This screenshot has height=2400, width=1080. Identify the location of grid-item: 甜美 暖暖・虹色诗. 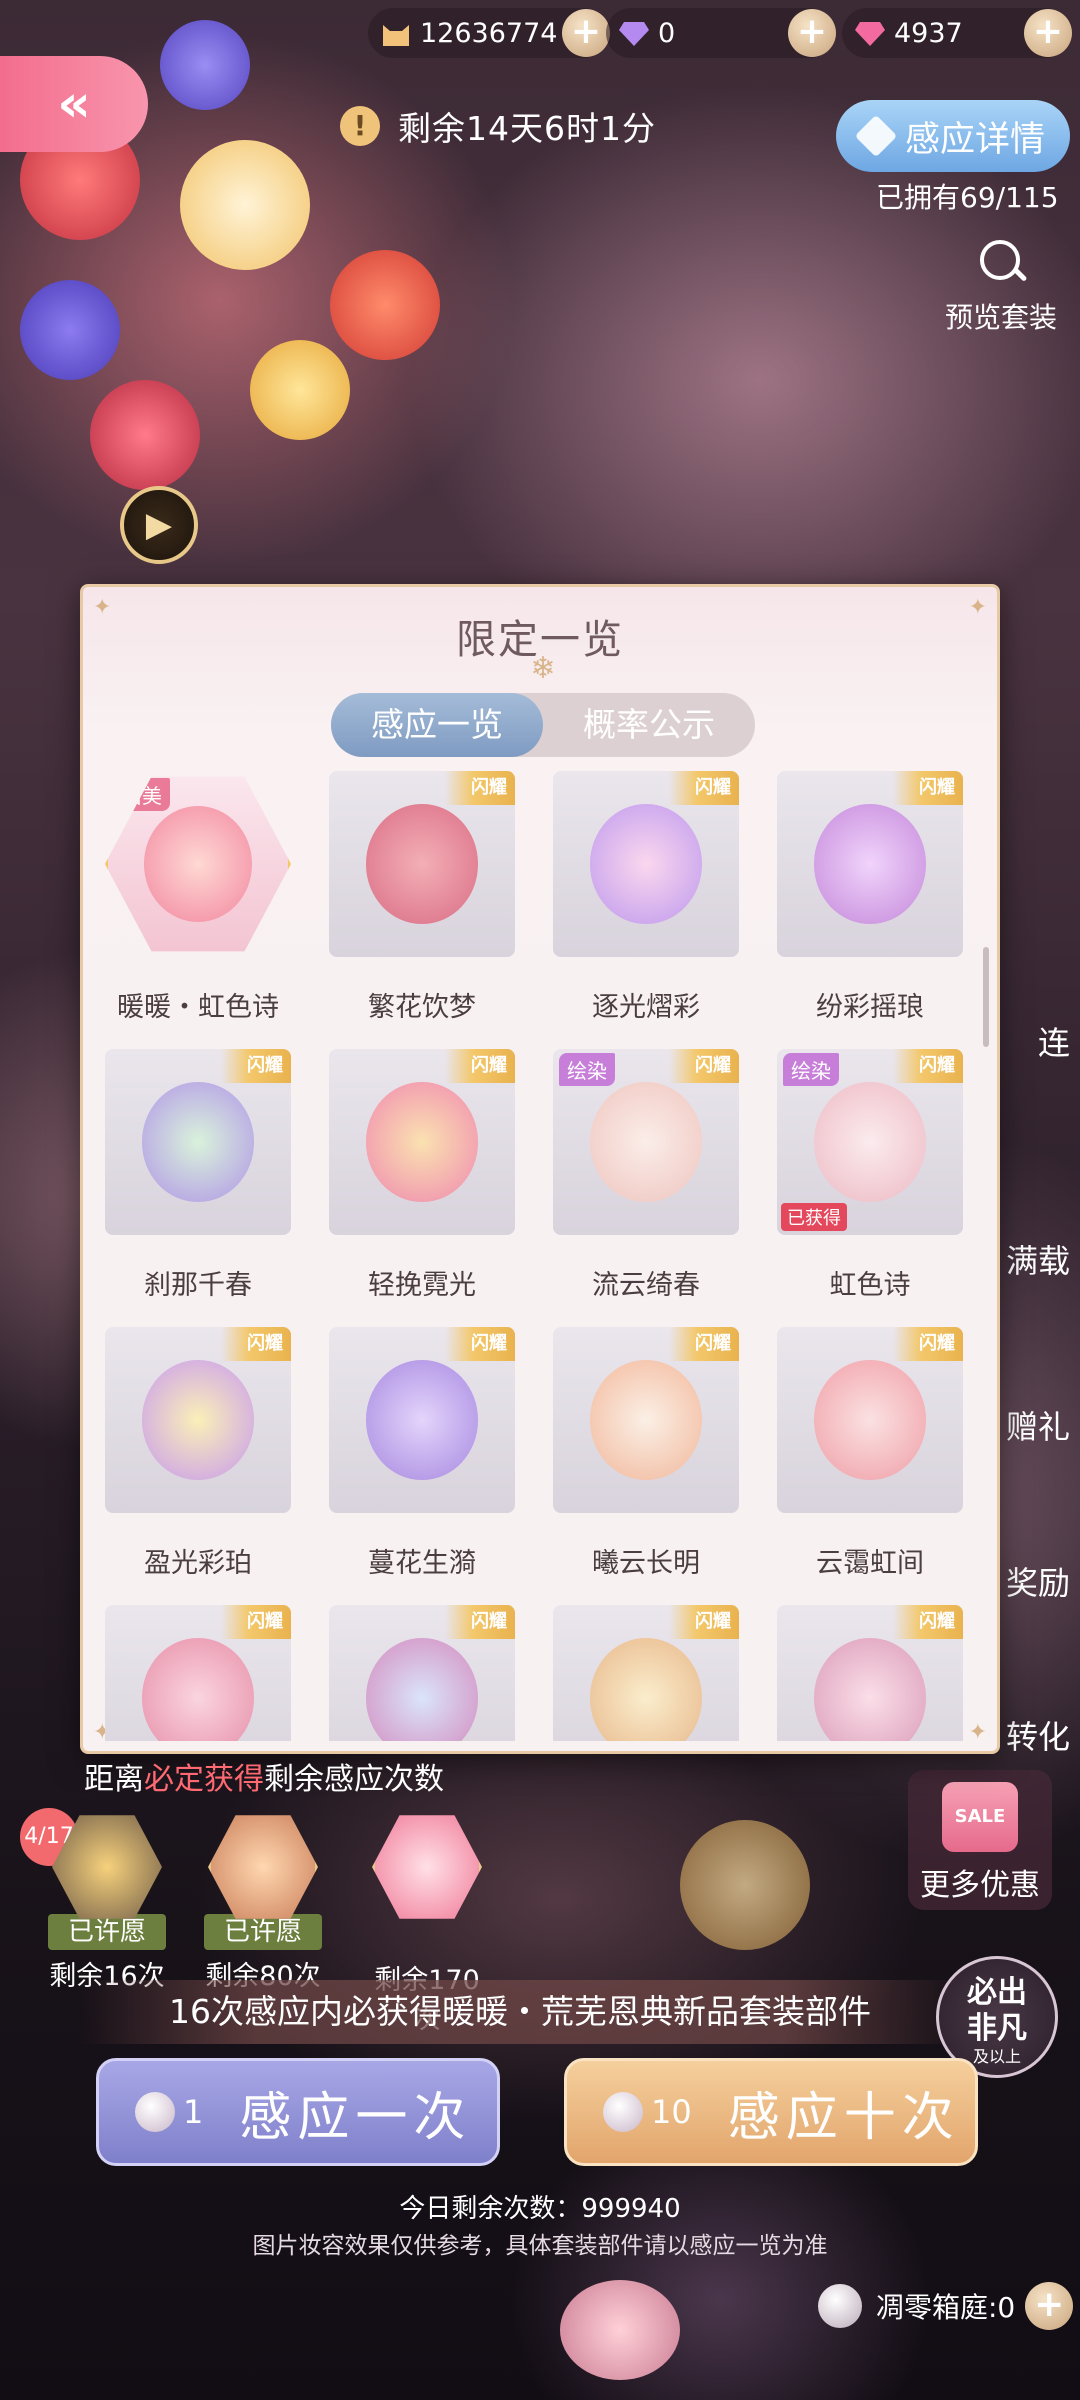
(198, 897).